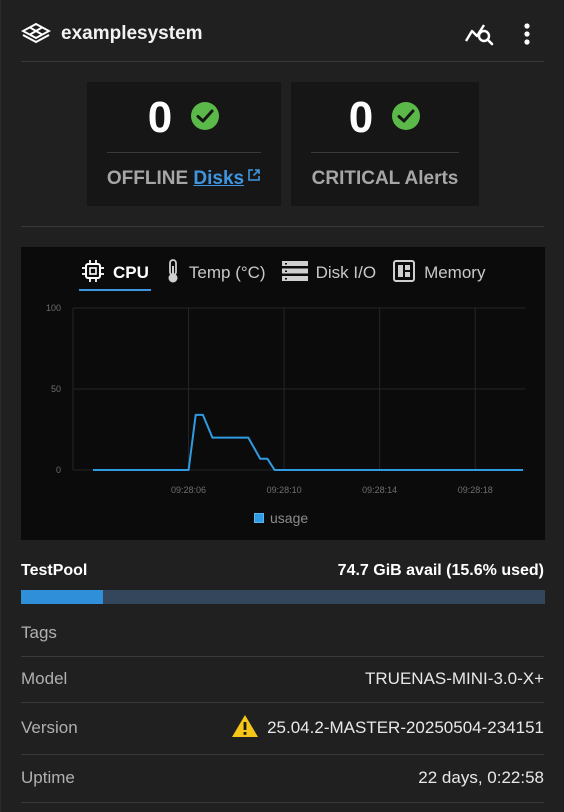 This screenshot has width=564, height=812. I want to click on truenas-logo-icon, so click(36, 34).